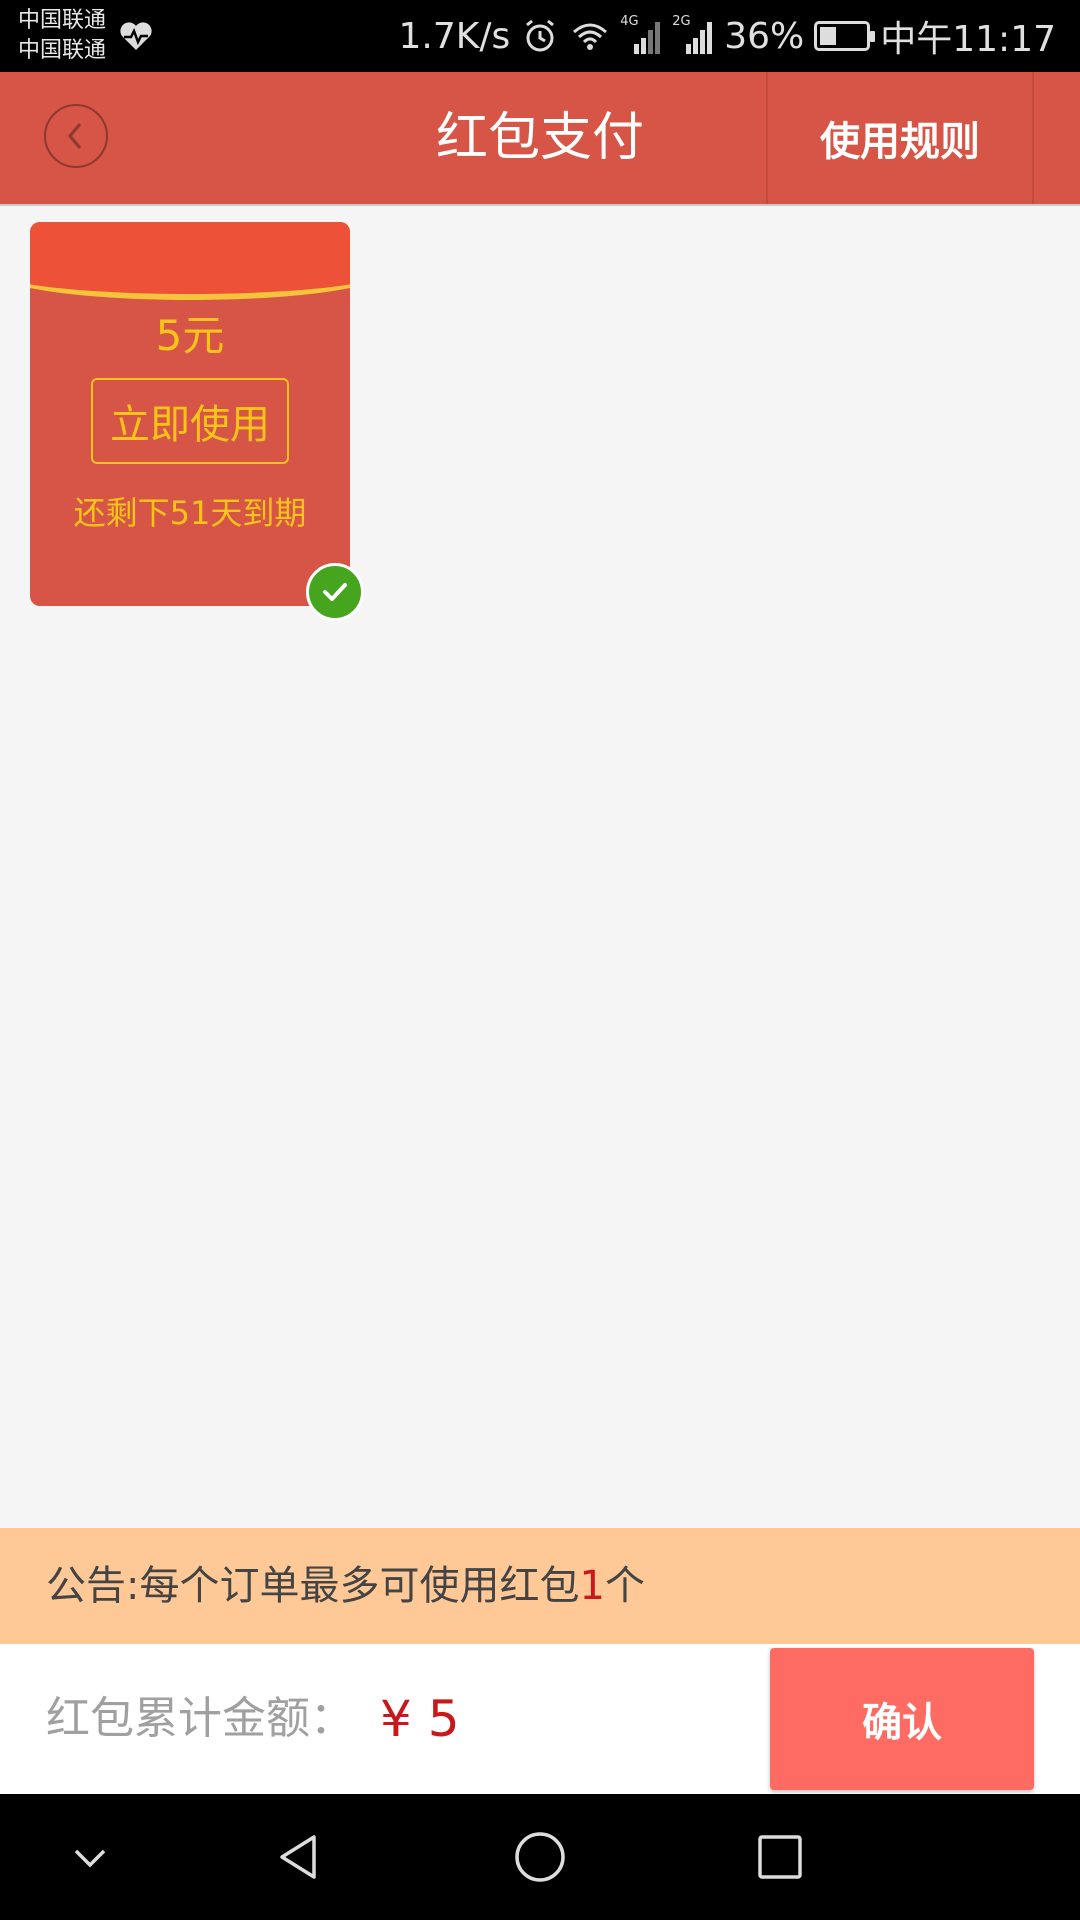 Image resolution: width=1080 pixels, height=1920 pixels. What do you see at coordinates (454, 36) in the screenshot?
I see `network-speed: 1.7K/s` at bounding box center [454, 36].